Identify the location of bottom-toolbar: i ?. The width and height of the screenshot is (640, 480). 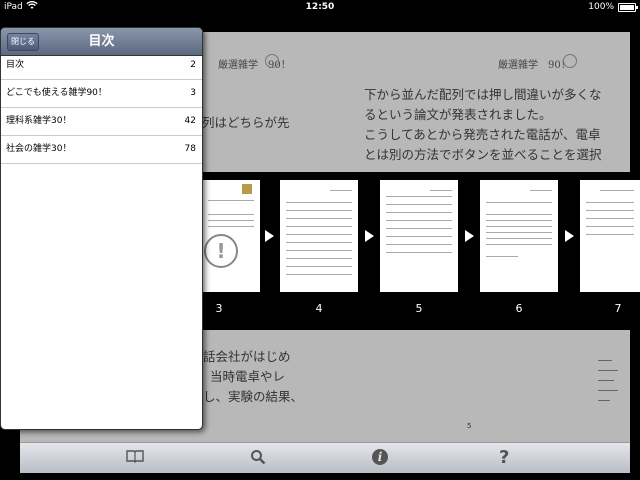
(325, 457).